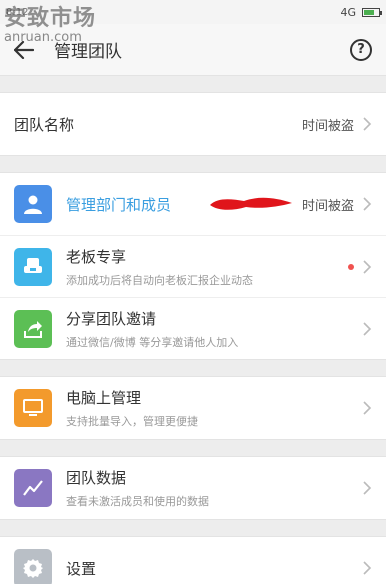 Image resolution: width=386 pixels, height=584 pixels. I want to click on menu-item: 管理部门和成员 时间被盗, so click(193, 204).